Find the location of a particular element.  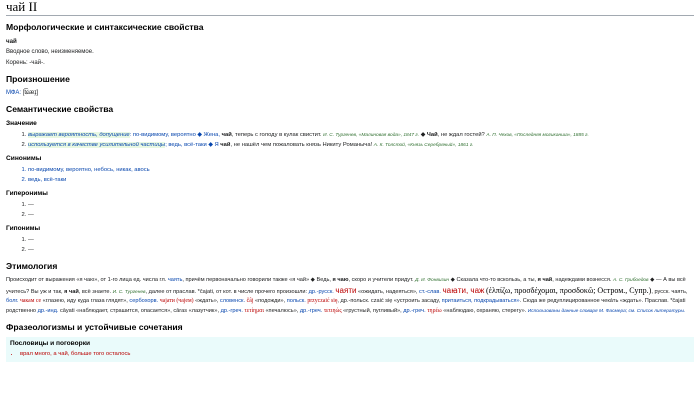

semantic-heading: Семантические свойства is located at coordinates (60, 109).